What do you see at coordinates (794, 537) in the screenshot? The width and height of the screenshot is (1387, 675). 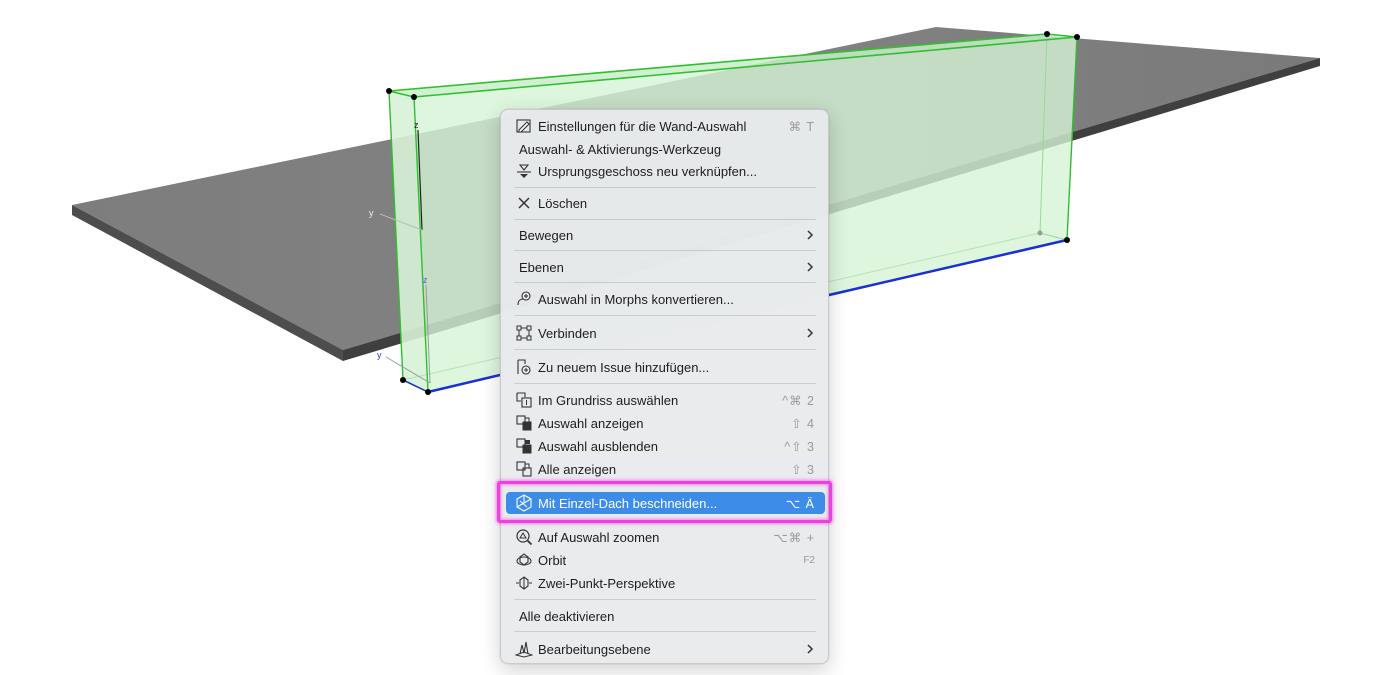 I see `menu-item-shortcut: ⌥⌘ +` at bounding box center [794, 537].